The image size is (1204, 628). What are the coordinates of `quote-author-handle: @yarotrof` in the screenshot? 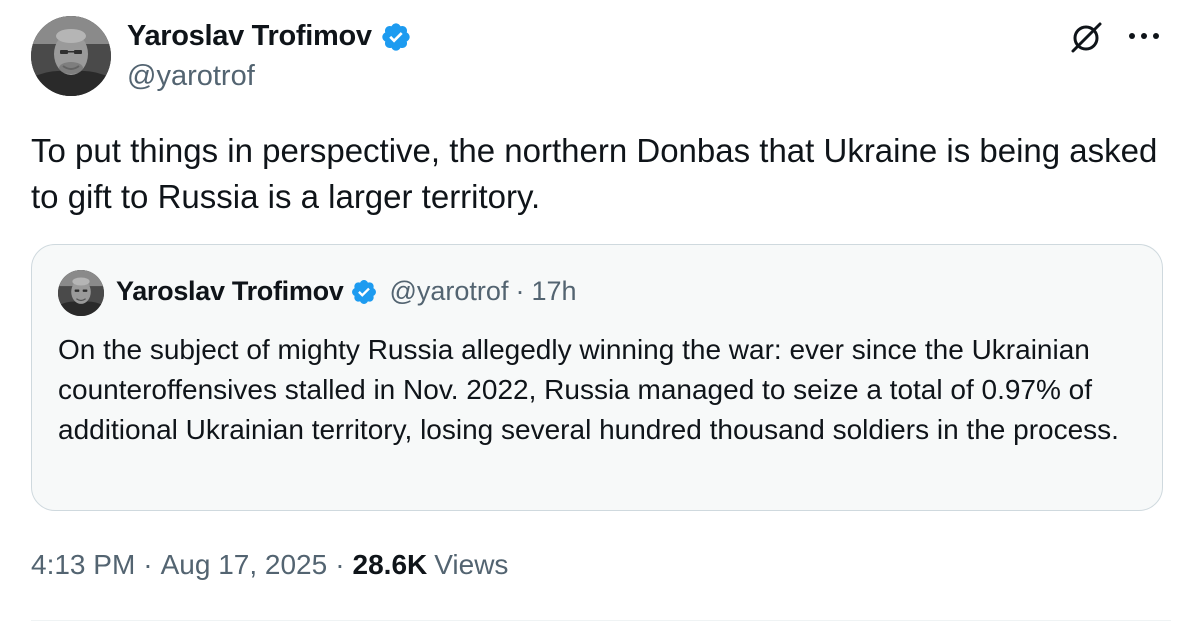 It's located at (449, 291).